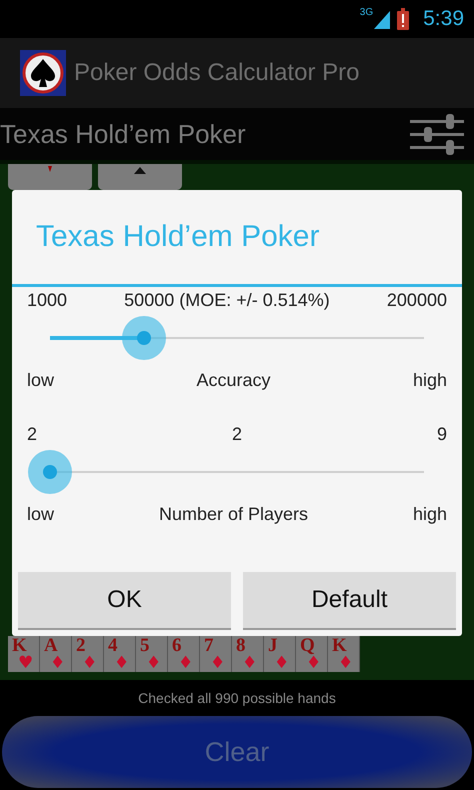  What do you see at coordinates (217, 73) in the screenshot?
I see `app-title: Poker Odds Calculator Pro` at bounding box center [217, 73].